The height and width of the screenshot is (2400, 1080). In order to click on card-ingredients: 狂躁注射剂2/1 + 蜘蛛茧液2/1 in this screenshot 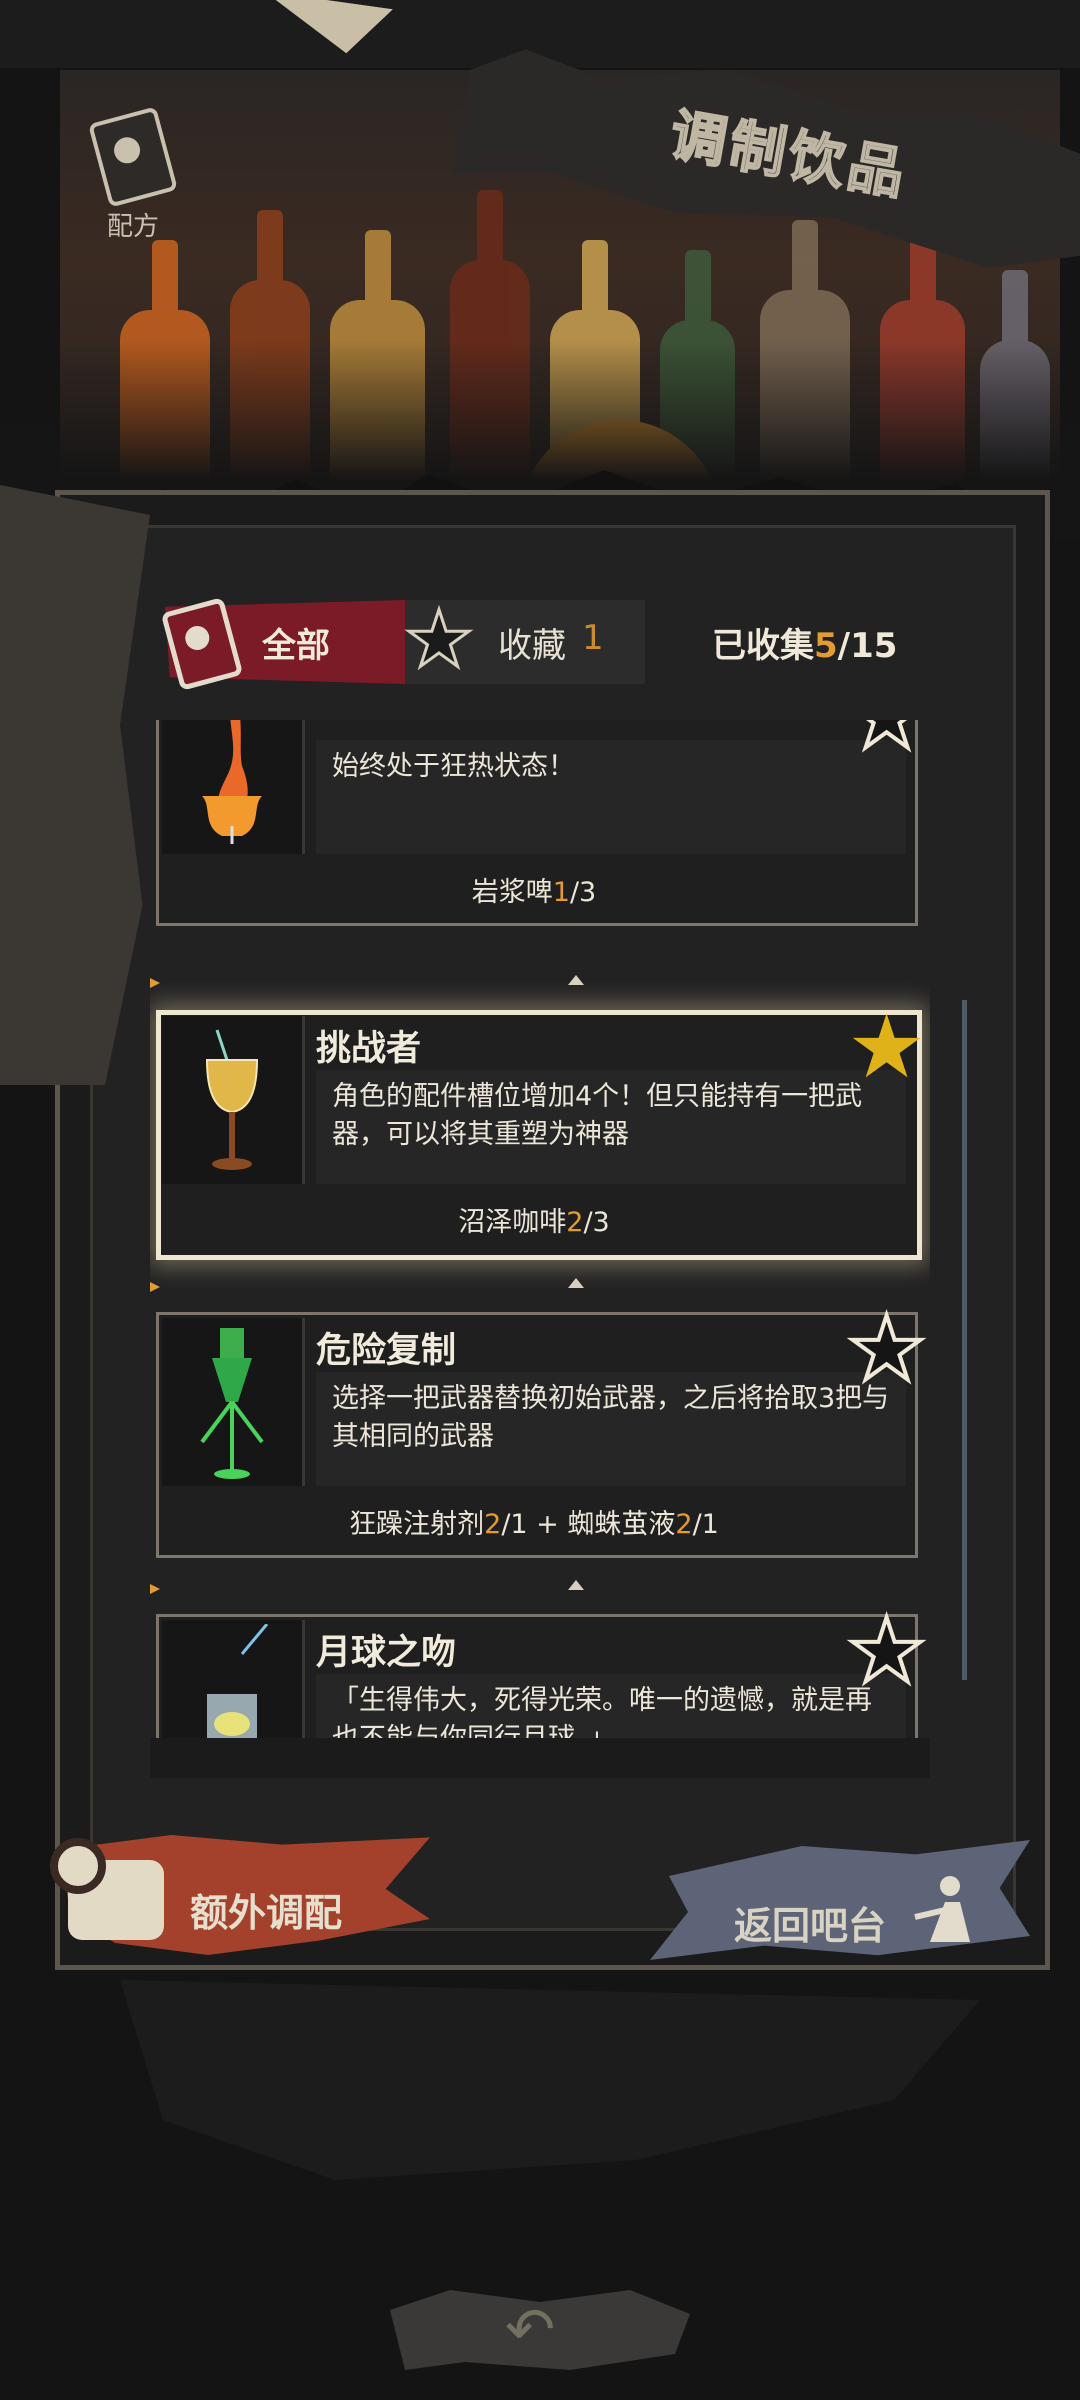, I will do `click(534, 1524)`.